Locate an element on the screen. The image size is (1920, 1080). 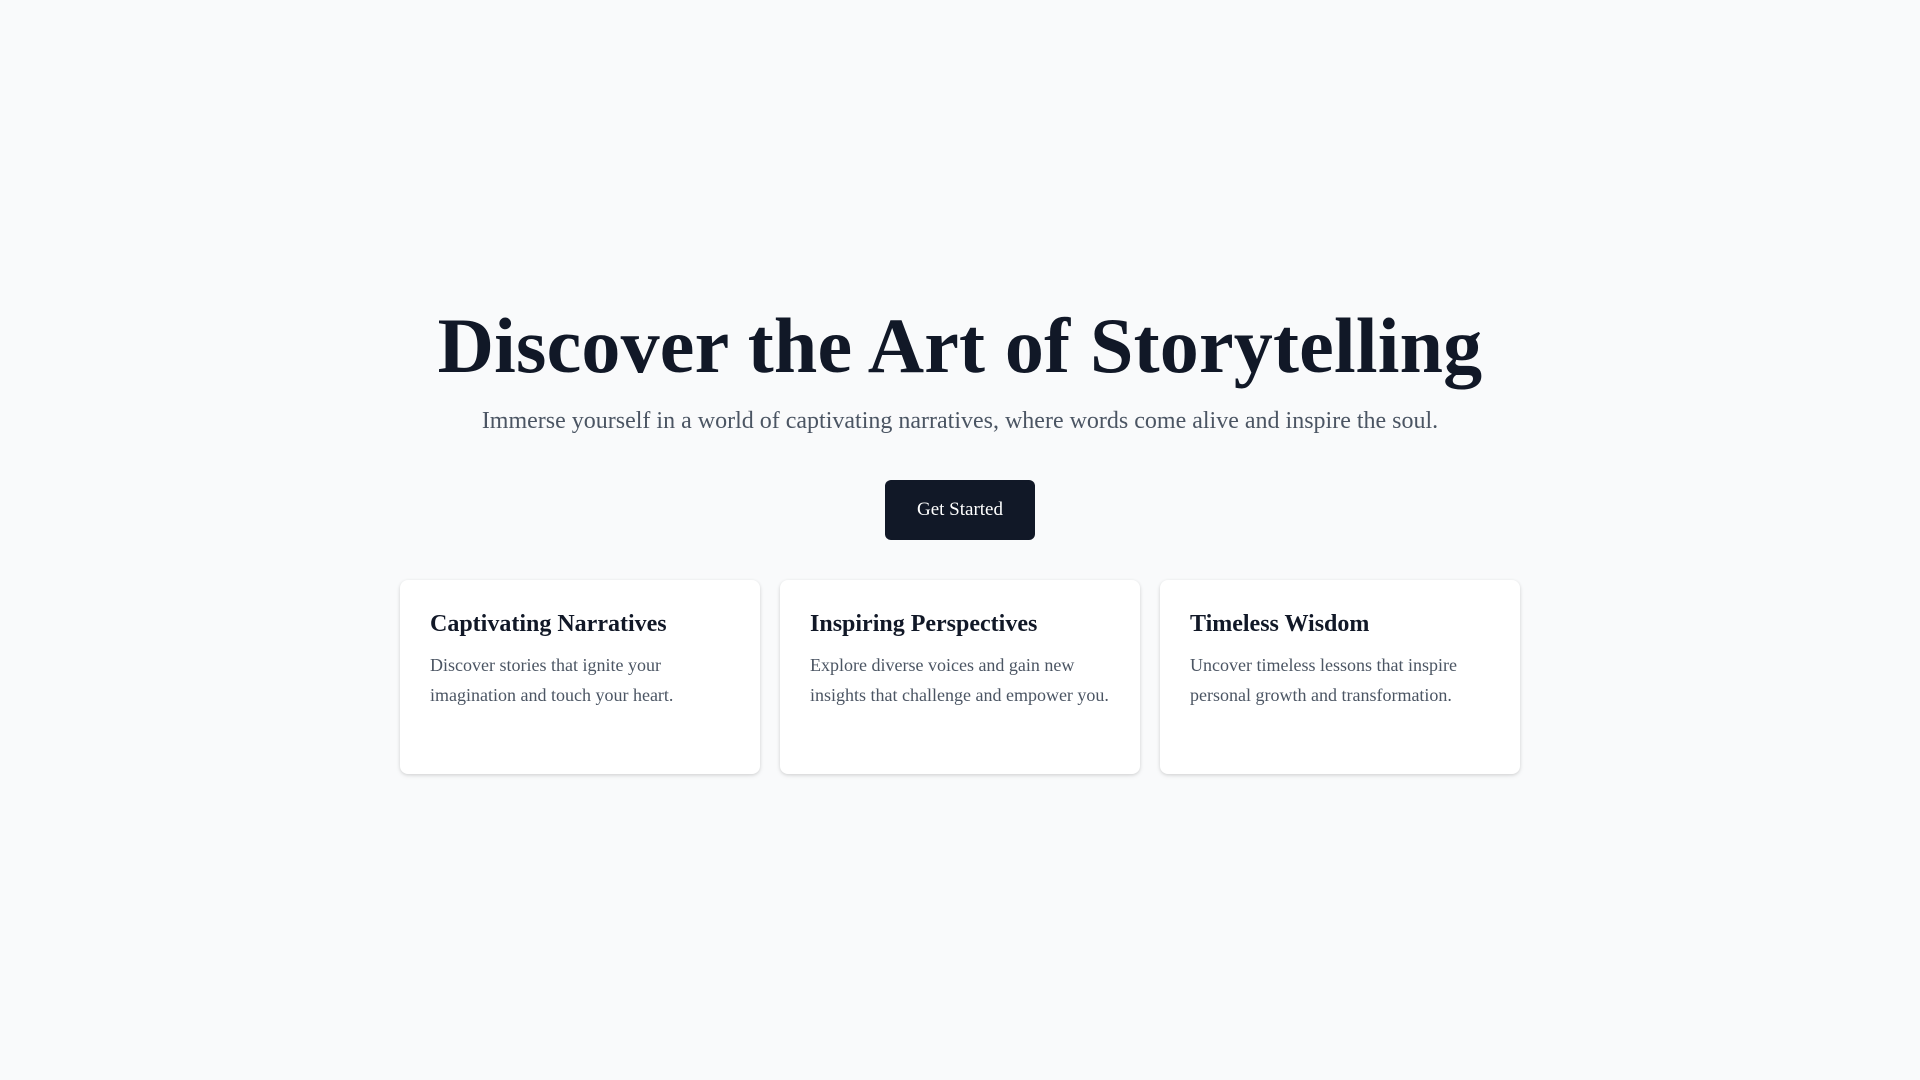
feature-card-title: Timeless Wisdom is located at coordinates (1280, 624).